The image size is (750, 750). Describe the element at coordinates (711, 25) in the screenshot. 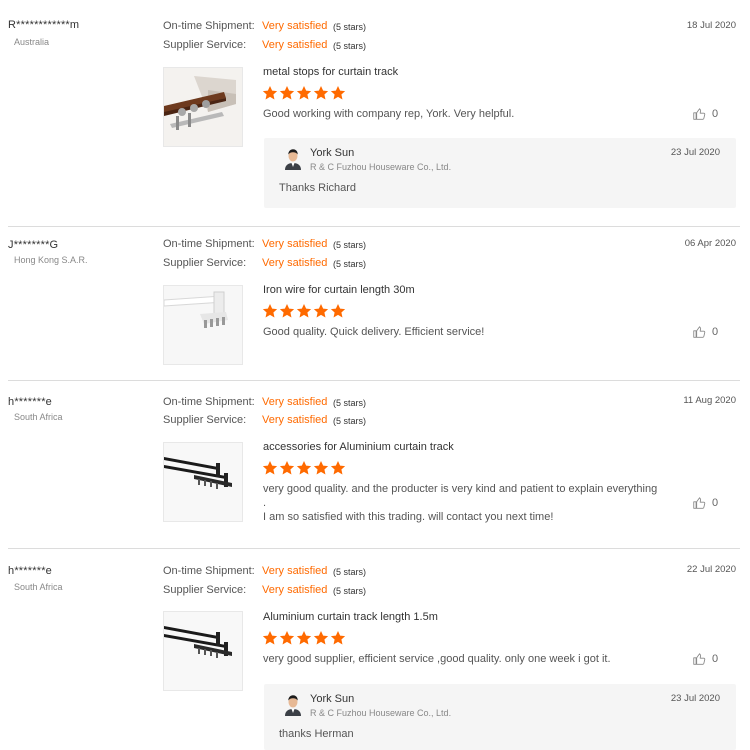

I see `review-date: 18 Jul 2020` at that location.